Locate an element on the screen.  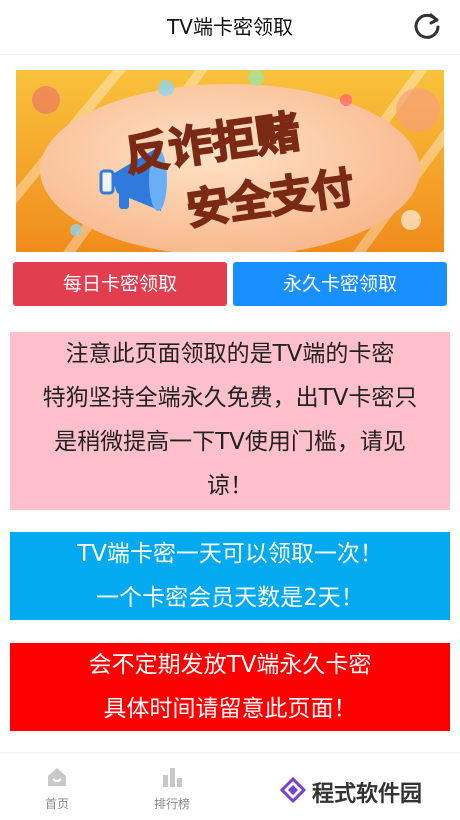
notice-line: 特狗坚持全端永久免费，出TV卡密只 is located at coordinates (230, 398).